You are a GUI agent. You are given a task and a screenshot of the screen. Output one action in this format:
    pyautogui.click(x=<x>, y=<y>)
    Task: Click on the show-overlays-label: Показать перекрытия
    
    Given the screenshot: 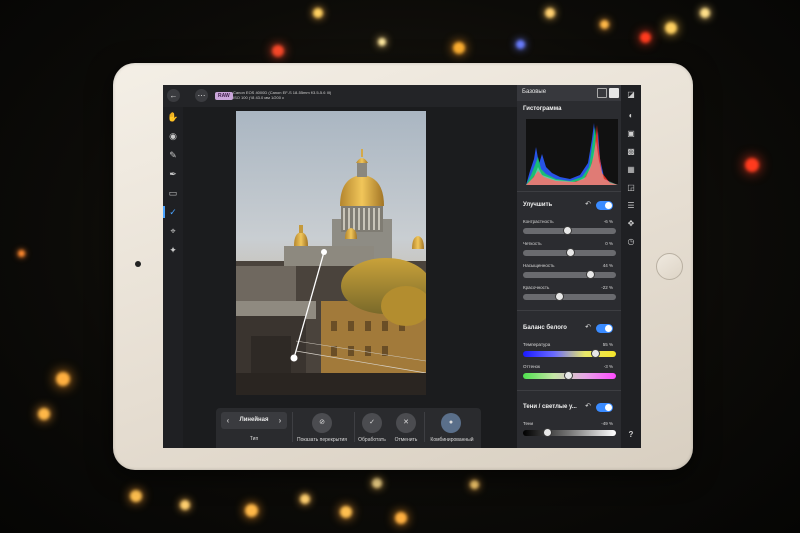 What is the action you would take?
    pyautogui.click(x=322, y=440)
    